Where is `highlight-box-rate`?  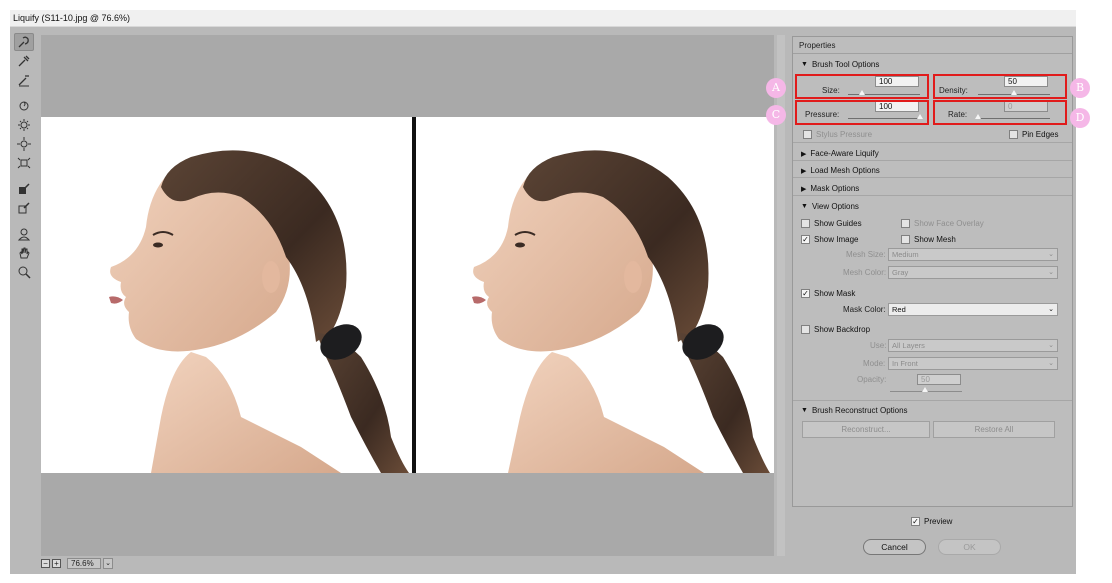
highlight-box-rate is located at coordinates (1000, 112).